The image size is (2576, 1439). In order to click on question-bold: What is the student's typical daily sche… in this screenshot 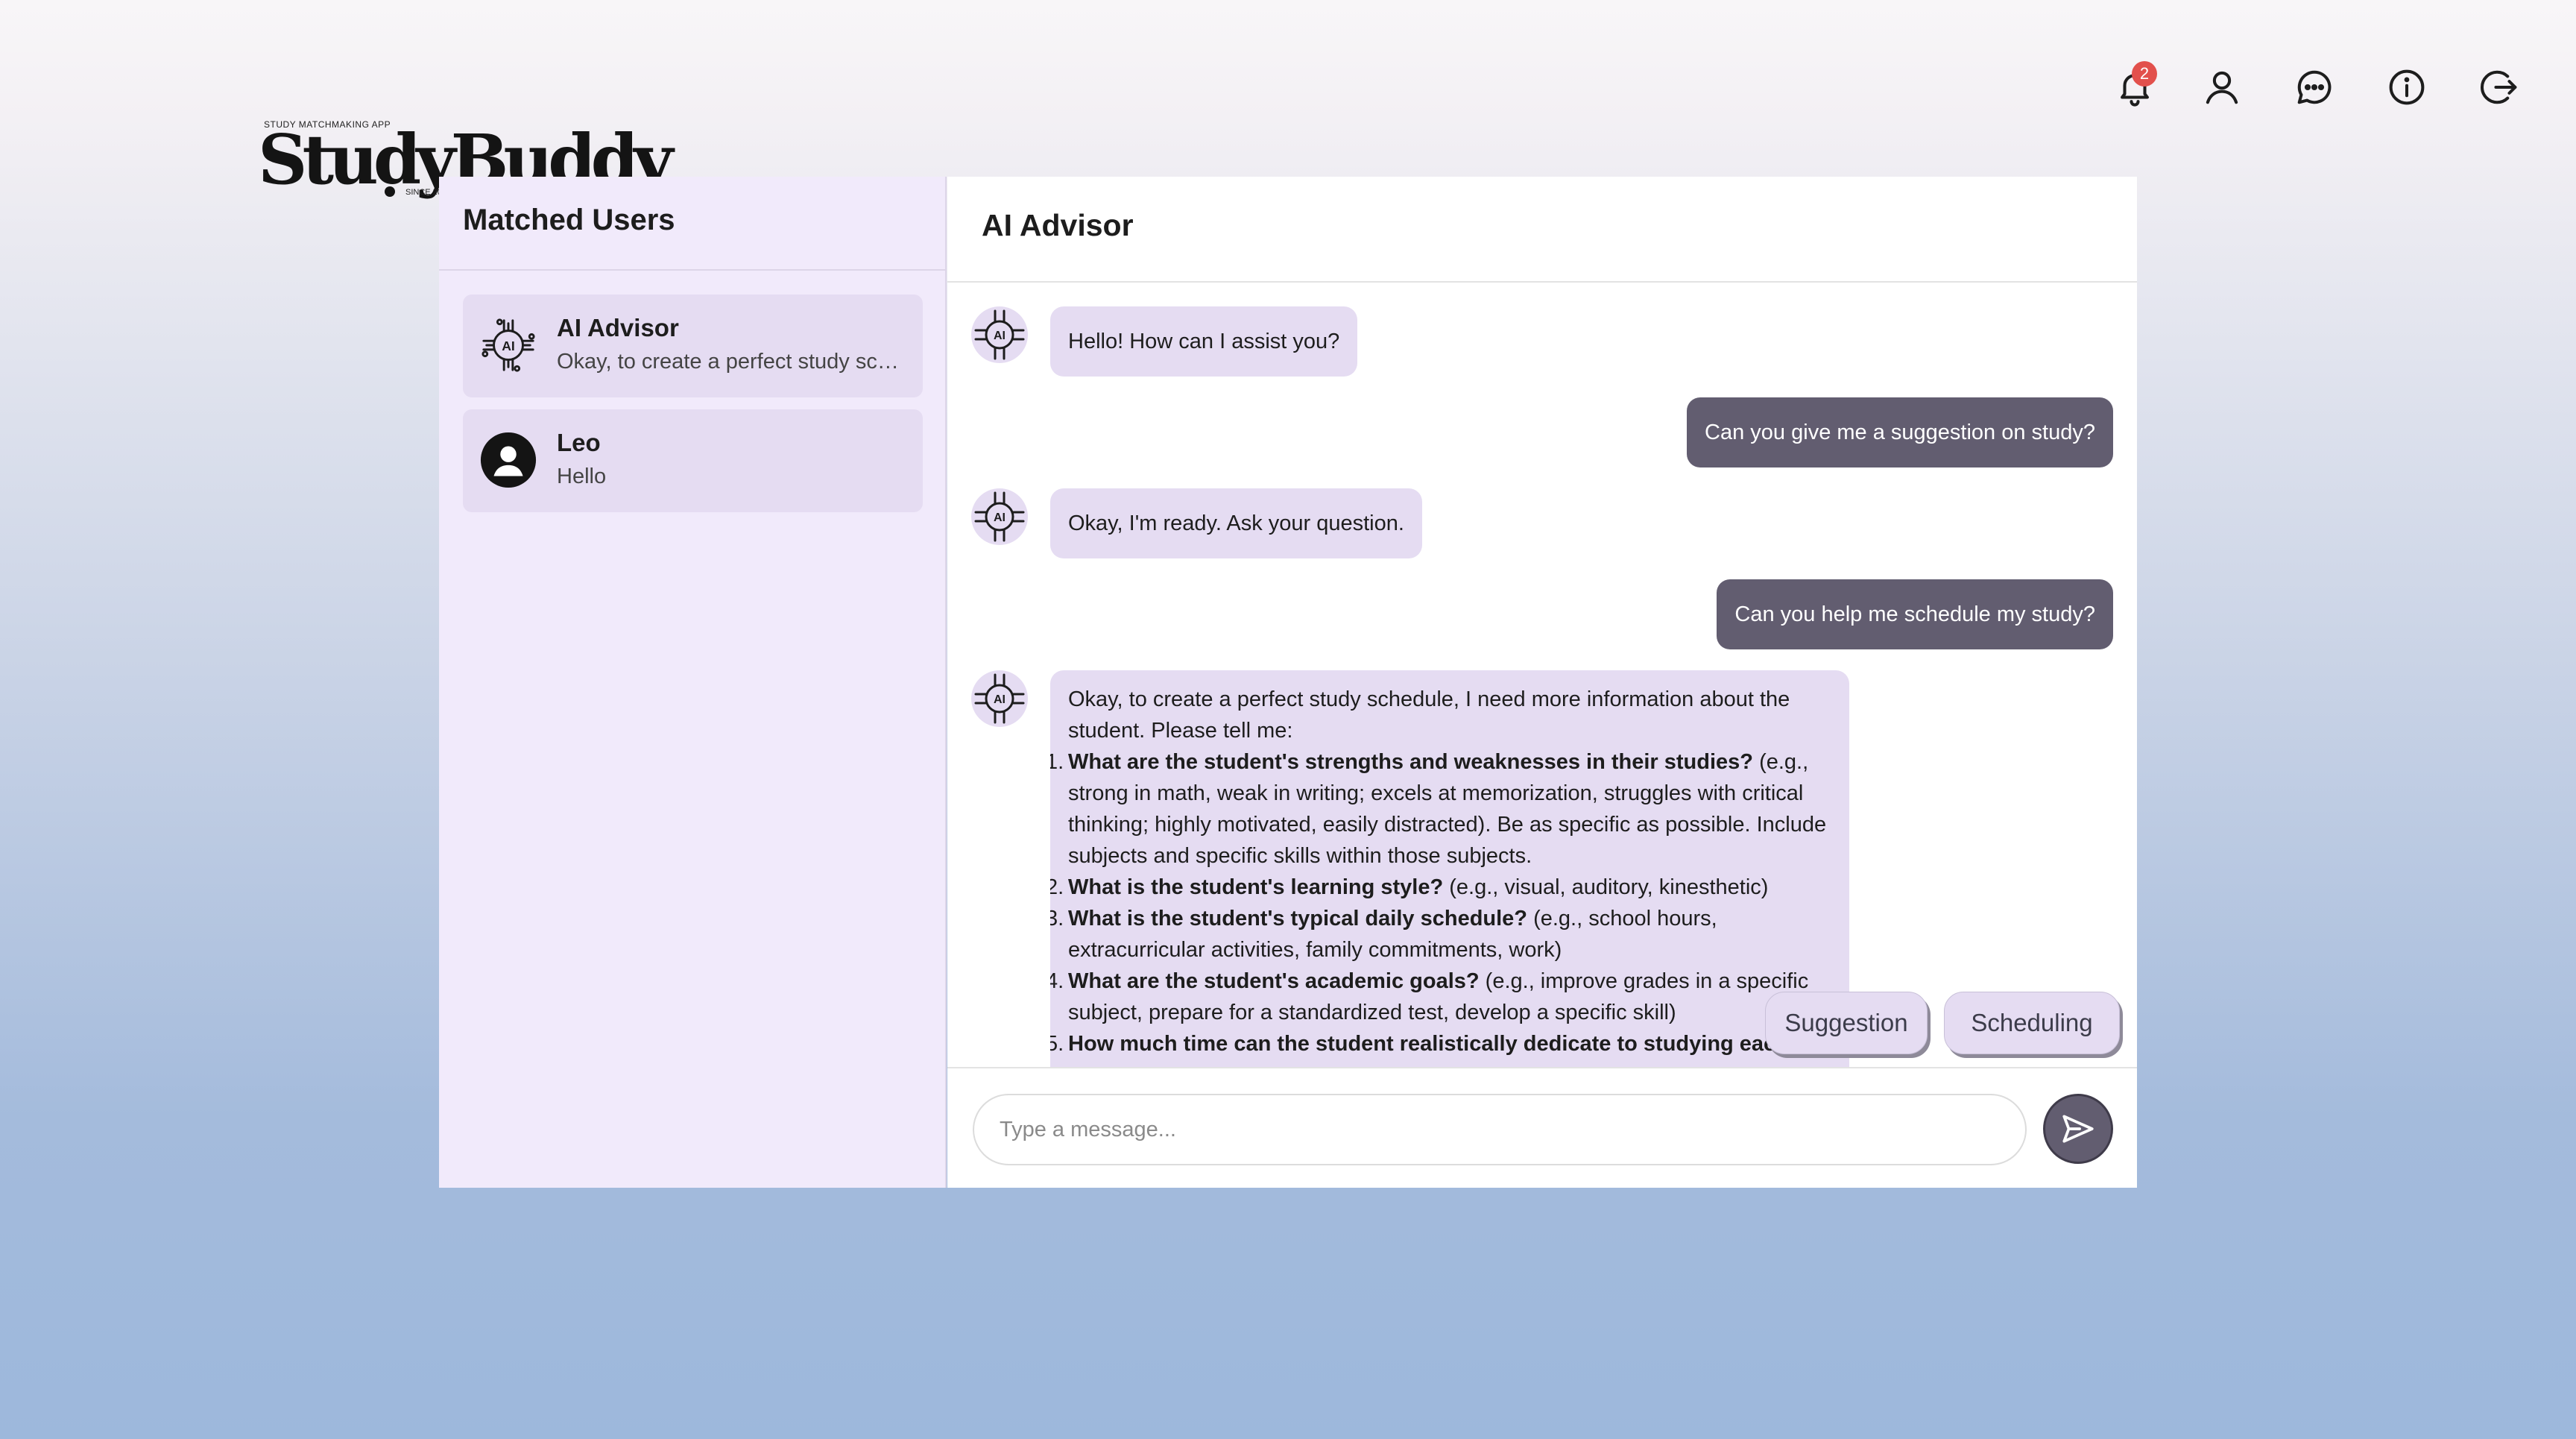, I will do `click(1298, 919)`.